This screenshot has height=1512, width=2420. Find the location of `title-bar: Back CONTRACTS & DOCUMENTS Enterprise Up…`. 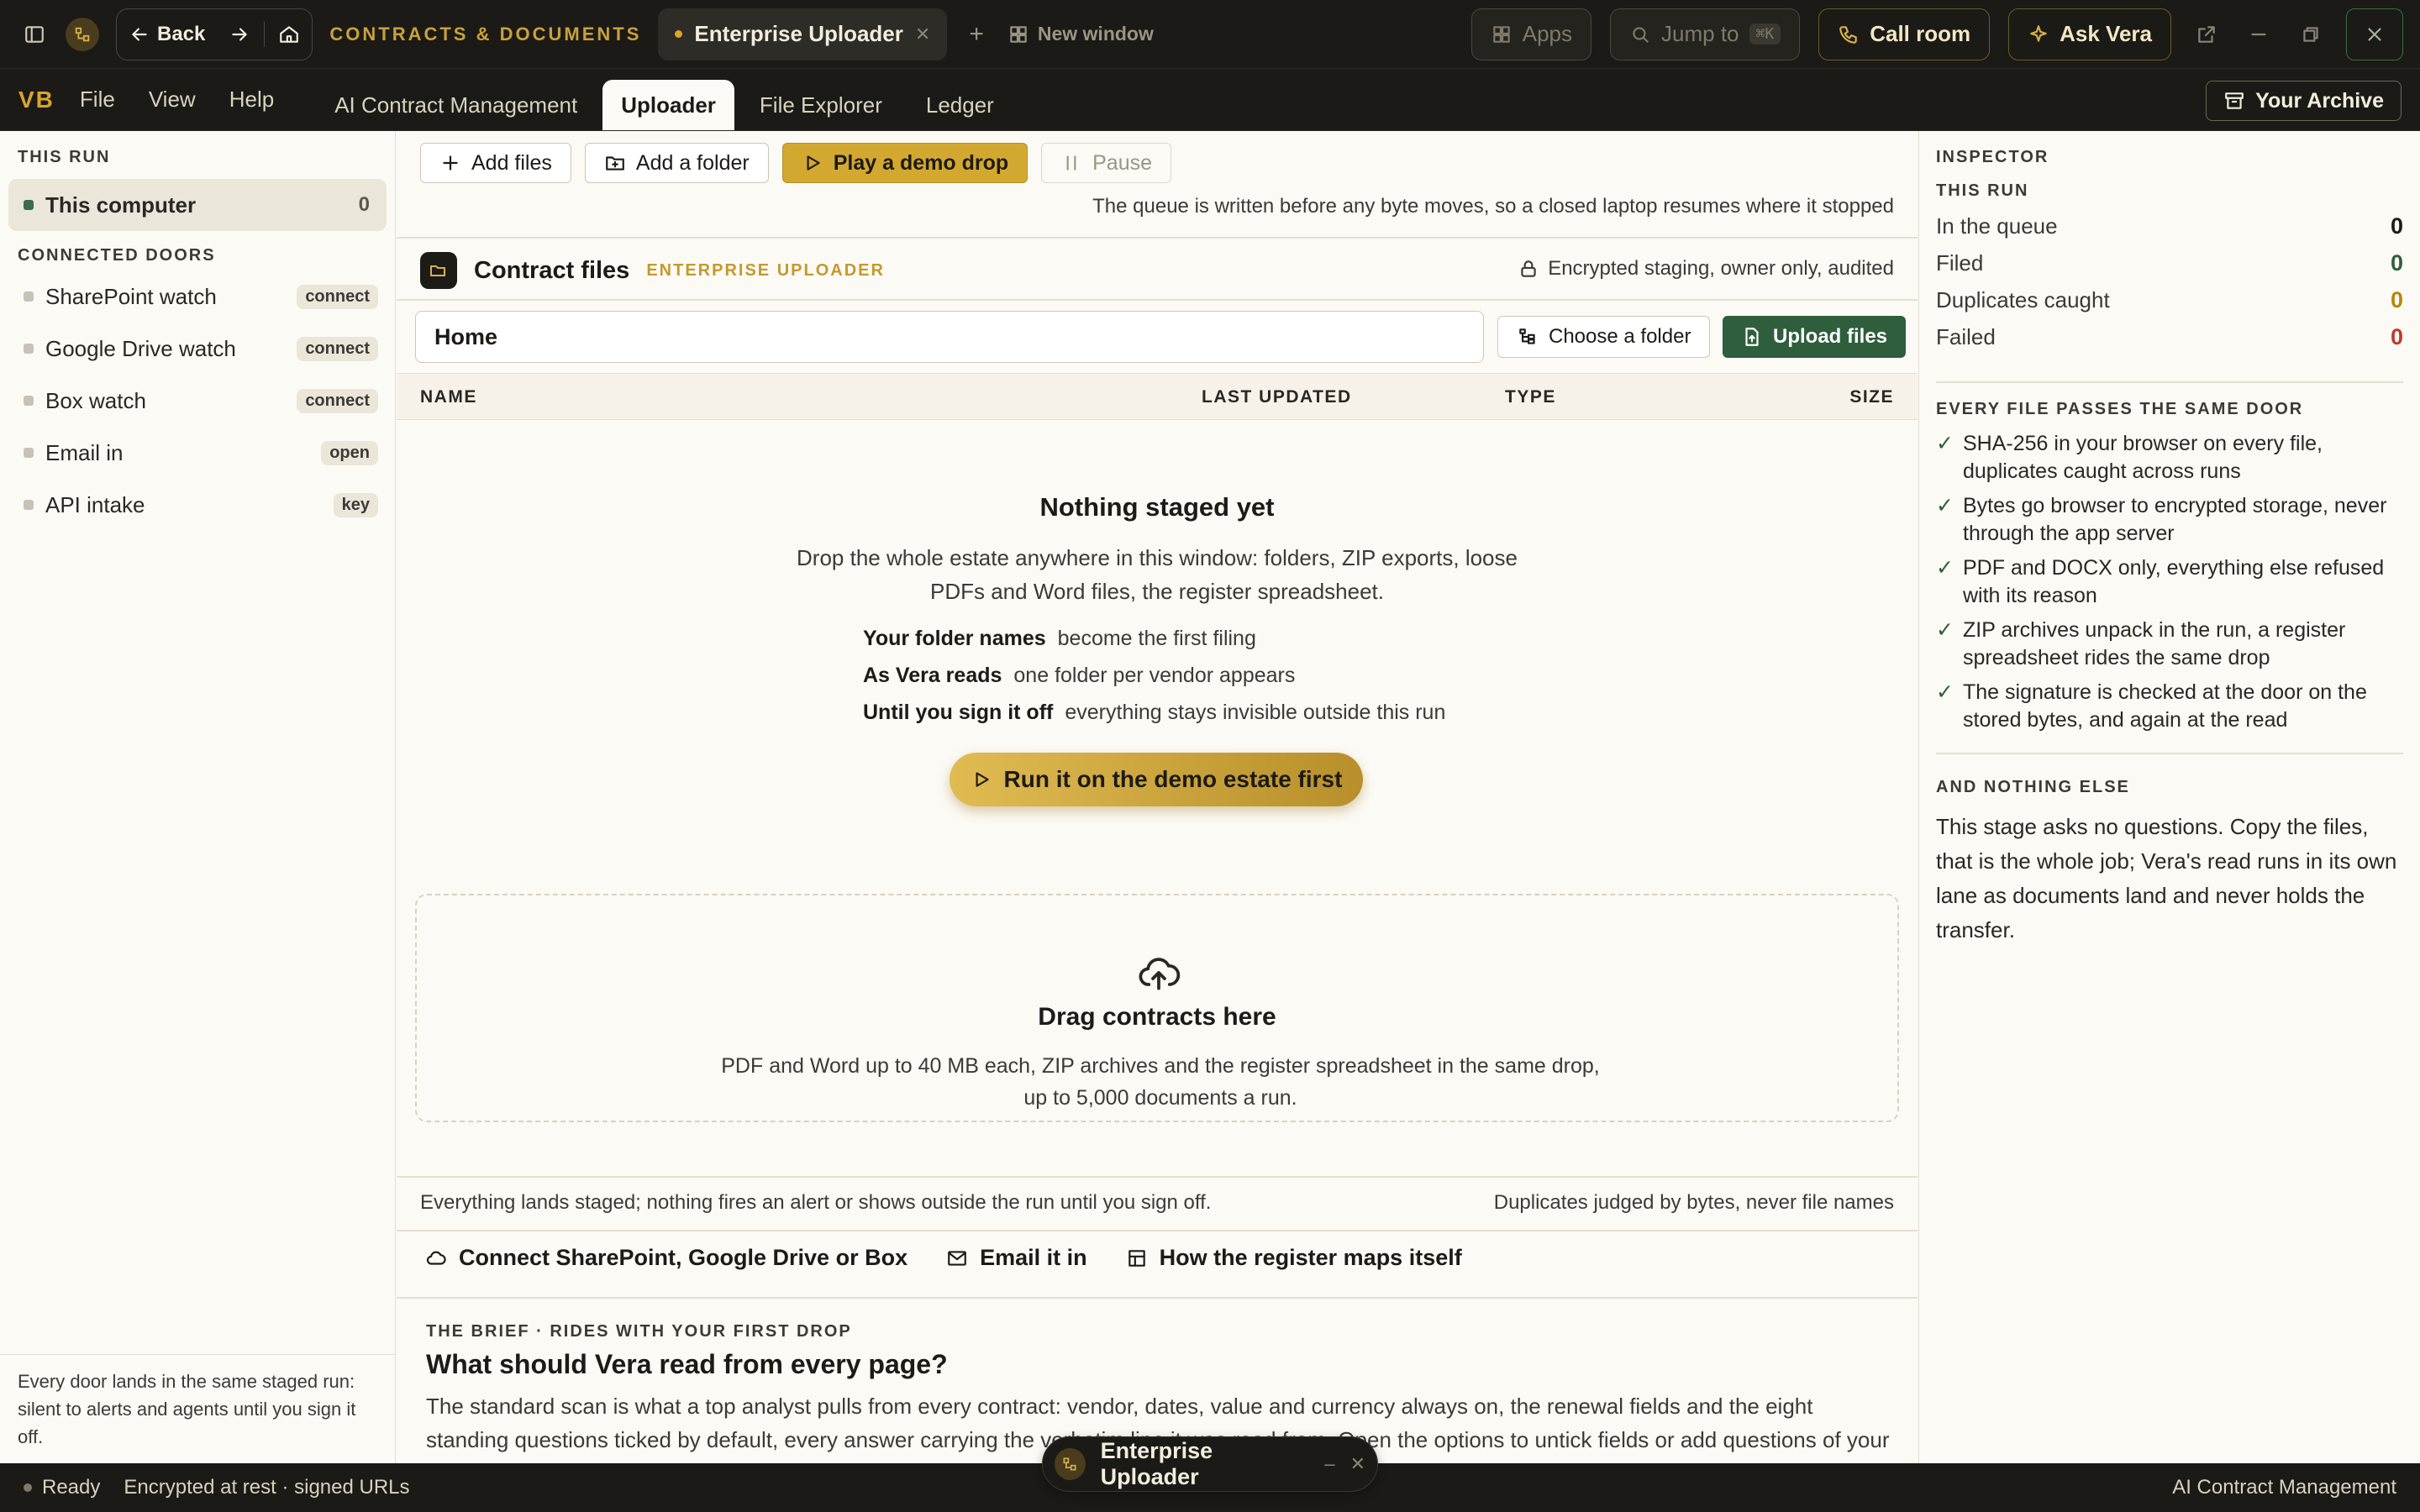

title-bar: Back CONTRACTS & DOCUMENTS Enterprise Up… is located at coordinates (1210, 34).